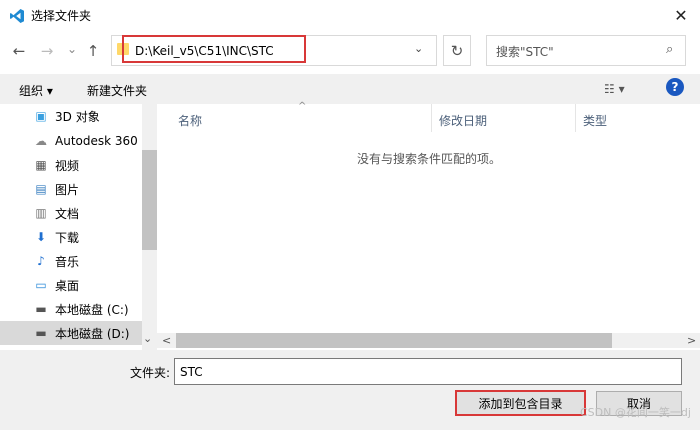  What do you see at coordinates (41, 189) in the screenshot?
I see `pictures-icon: ▤` at bounding box center [41, 189].